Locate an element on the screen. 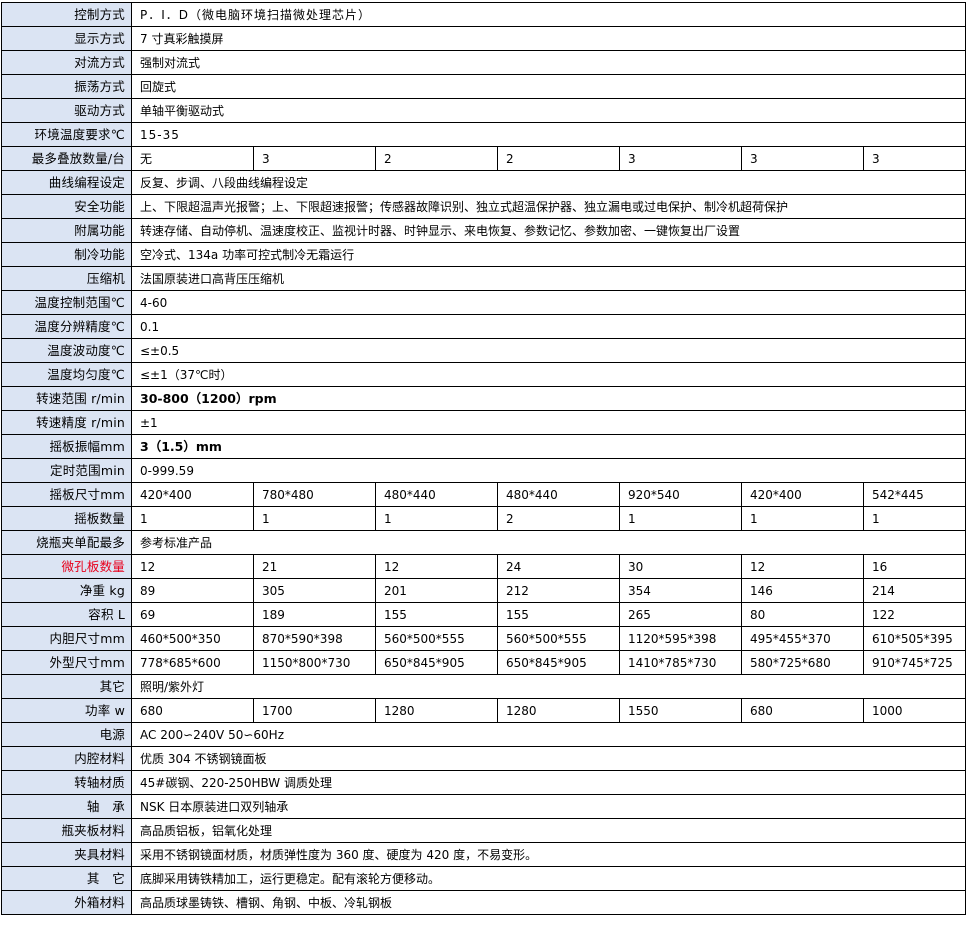 The width and height of the screenshot is (967, 937). spec-row: 定时范围min 0-999.59 is located at coordinates (484, 470).